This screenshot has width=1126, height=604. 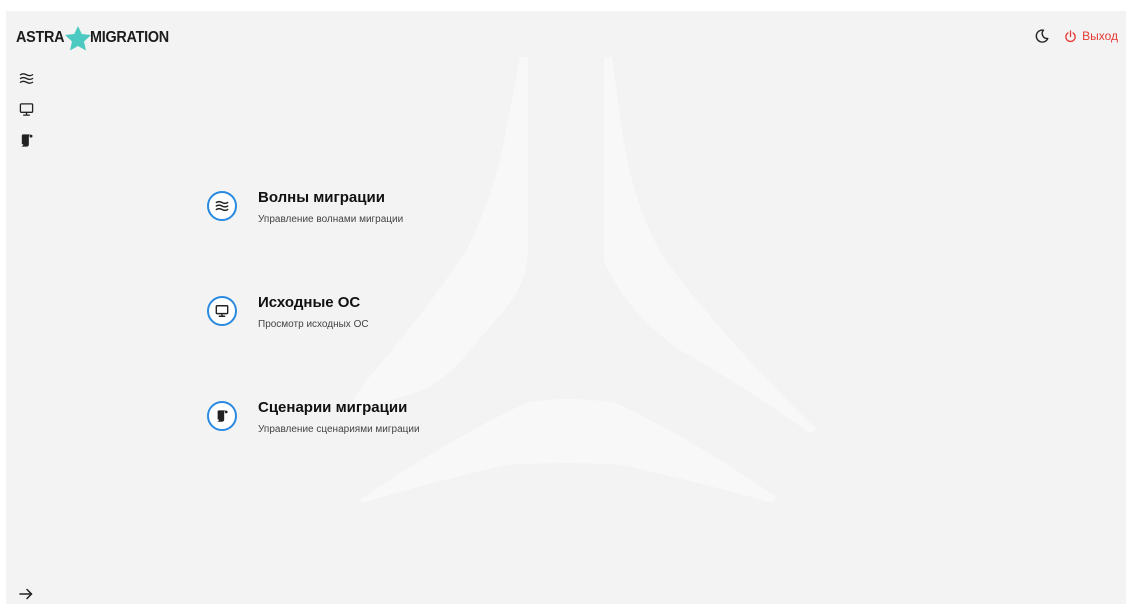 What do you see at coordinates (331, 219) in the screenshot?
I see `card-description: Управление волнами миграции` at bounding box center [331, 219].